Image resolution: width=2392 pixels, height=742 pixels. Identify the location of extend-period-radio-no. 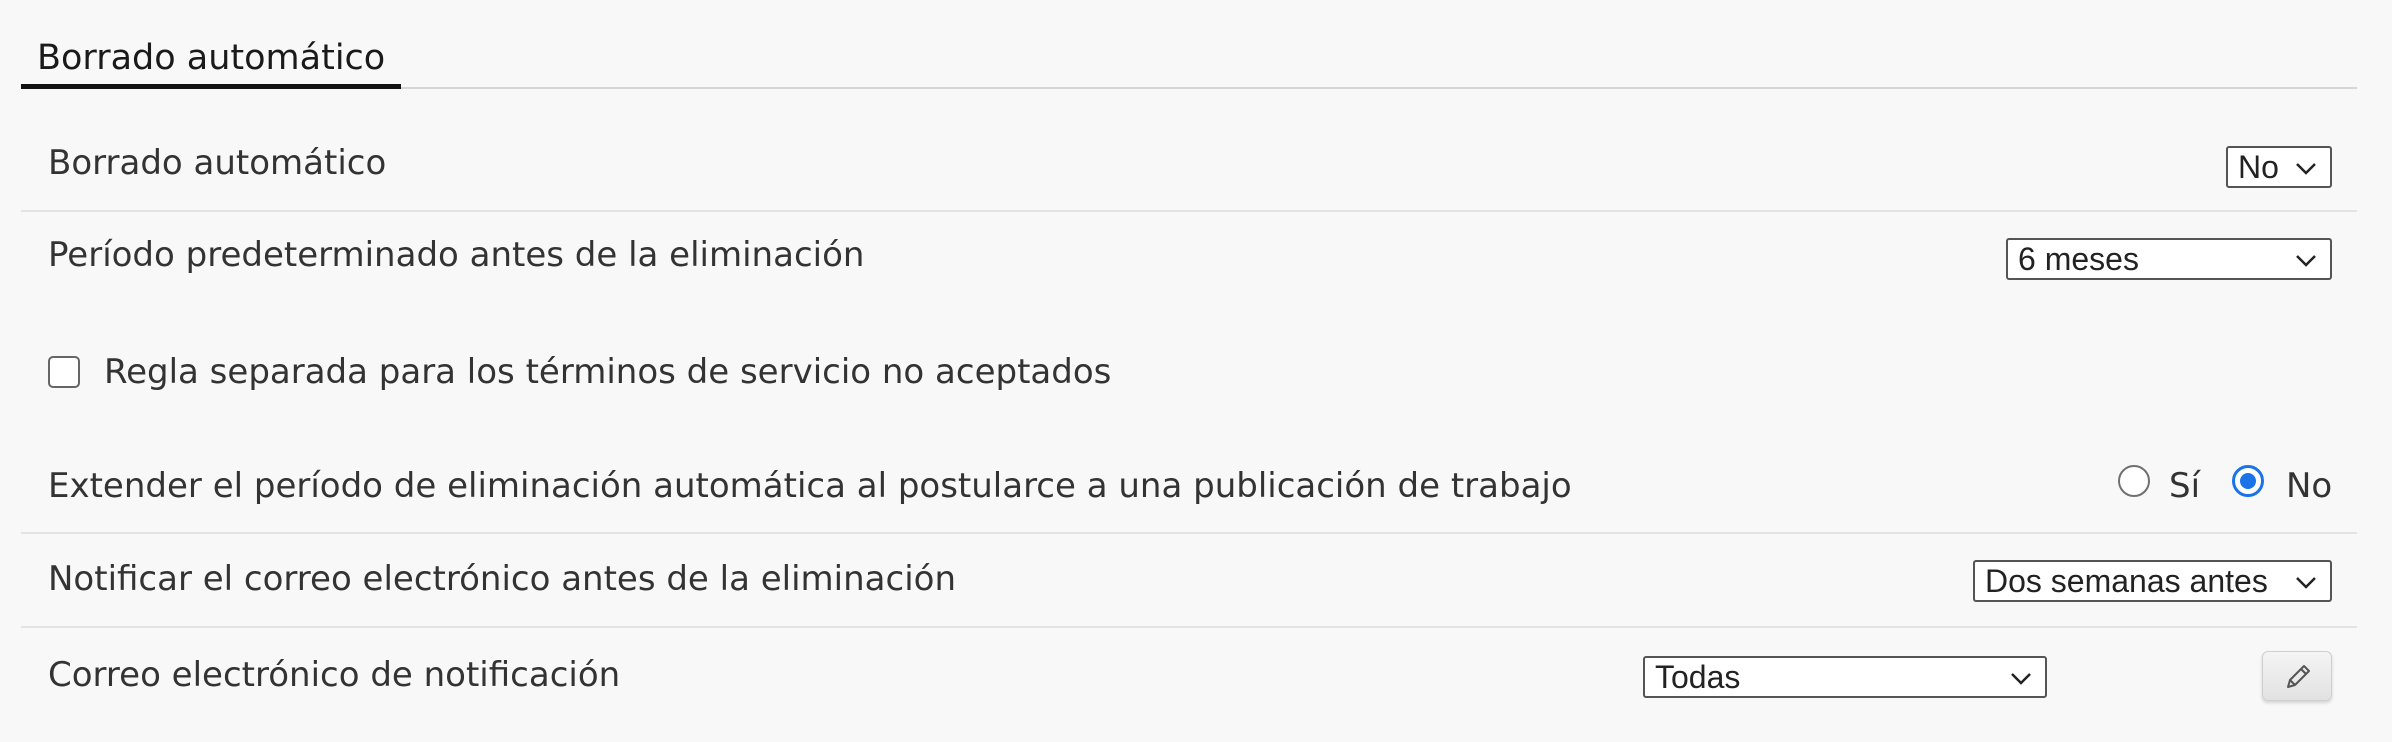
(2248, 481).